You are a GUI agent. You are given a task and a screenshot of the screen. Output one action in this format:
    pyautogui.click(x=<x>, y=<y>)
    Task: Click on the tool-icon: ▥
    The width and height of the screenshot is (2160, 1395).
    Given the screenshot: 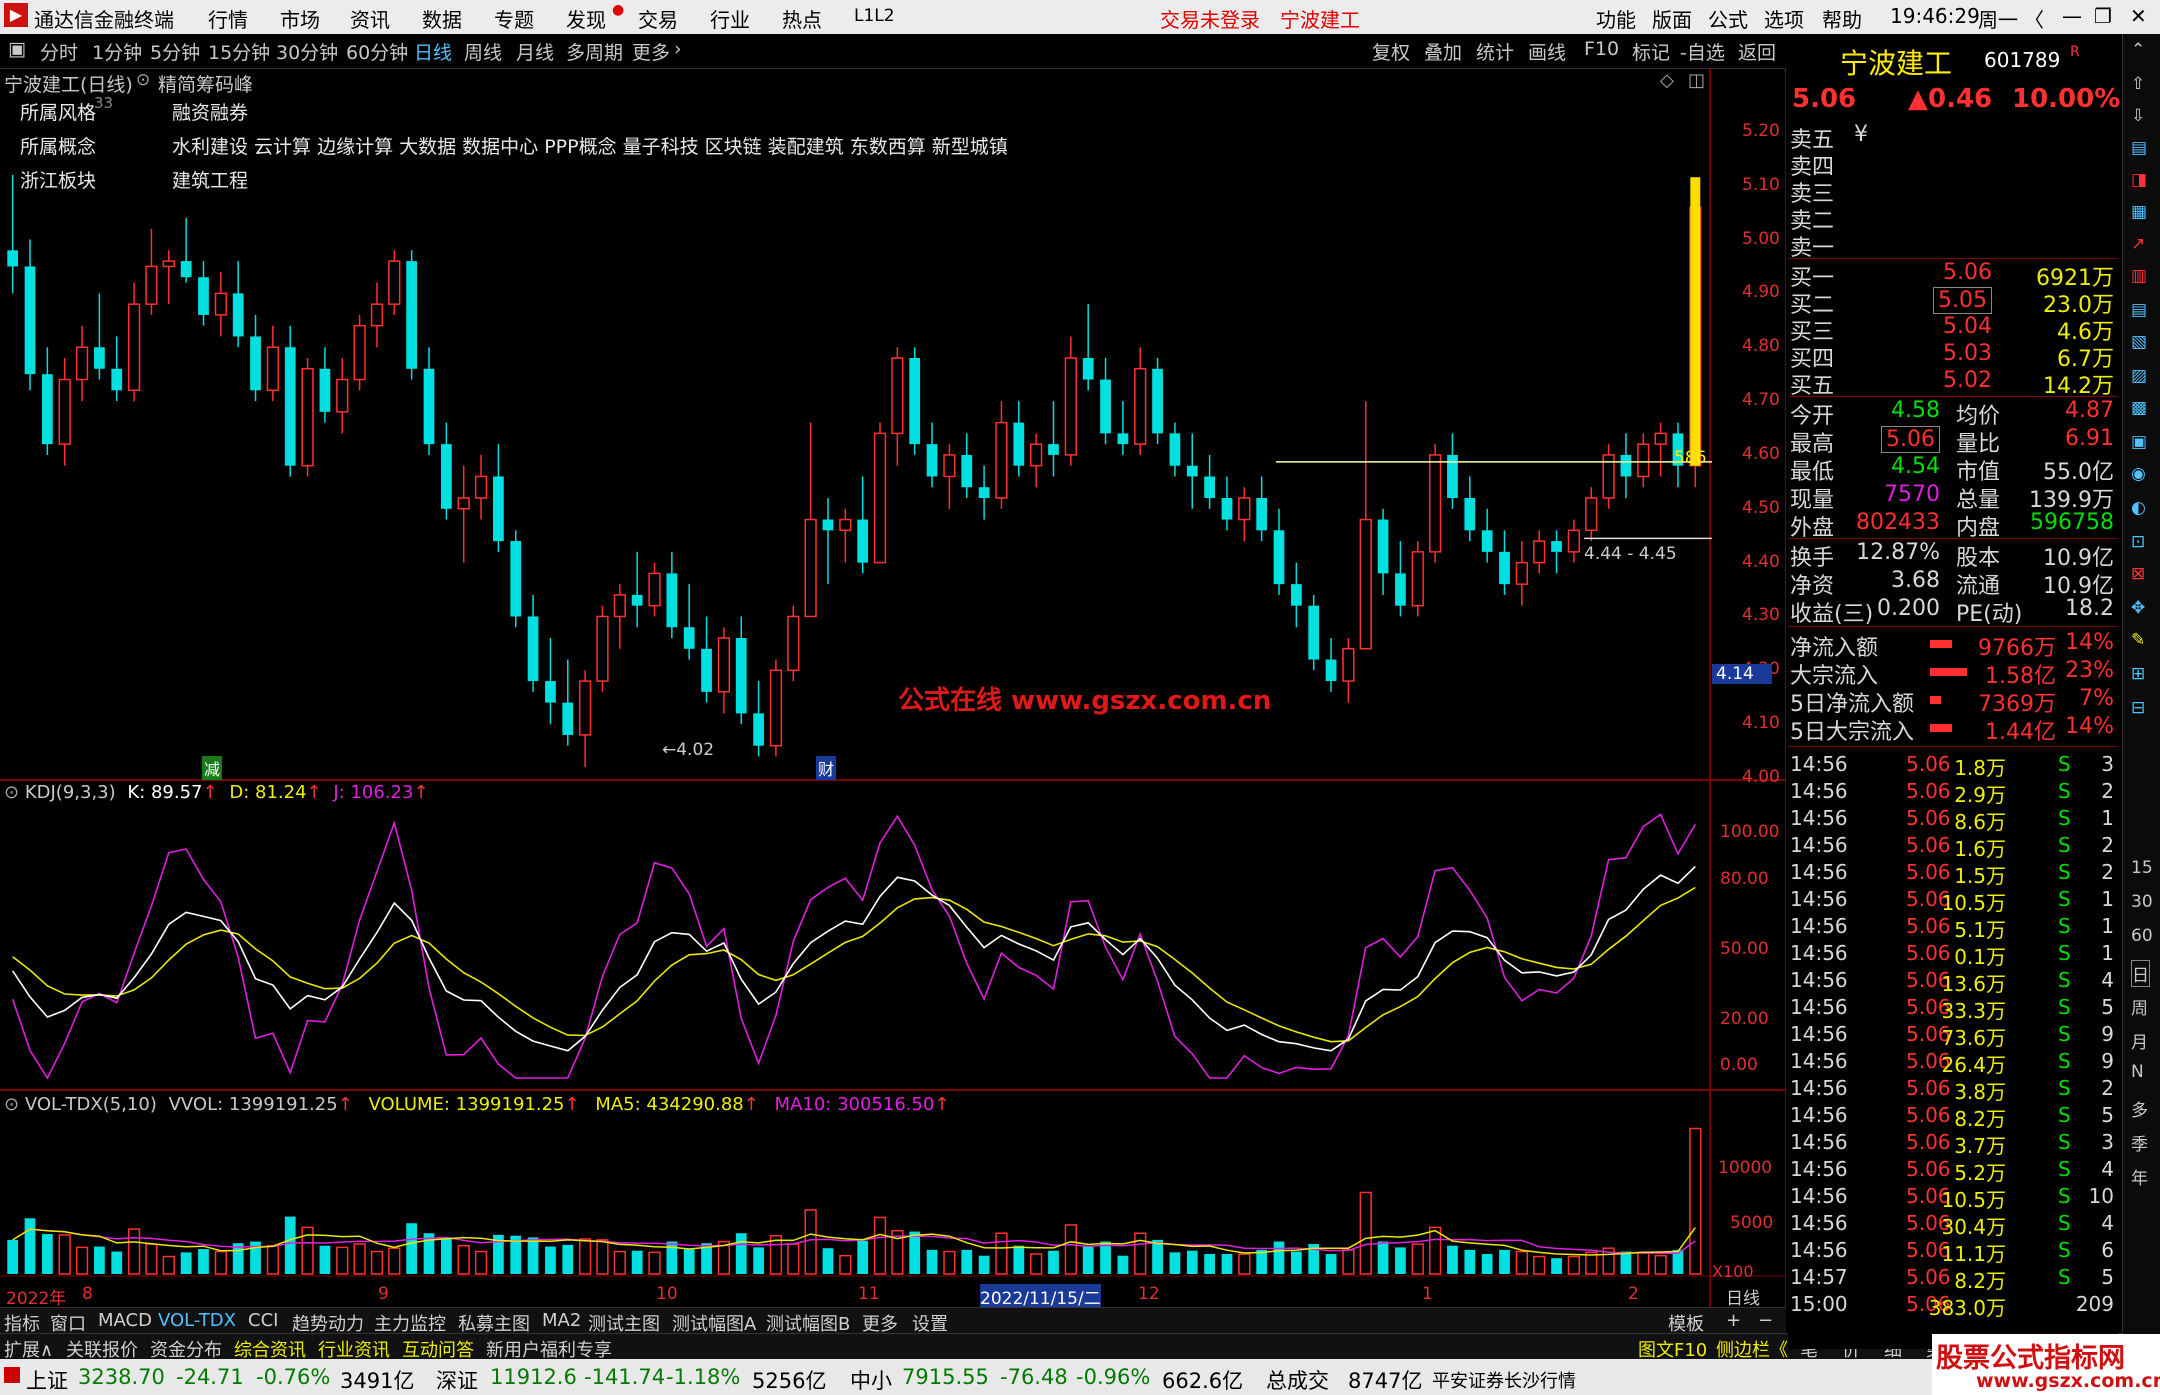 What is the action you would take?
    pyautogui.click(x=2139, y=276)
    